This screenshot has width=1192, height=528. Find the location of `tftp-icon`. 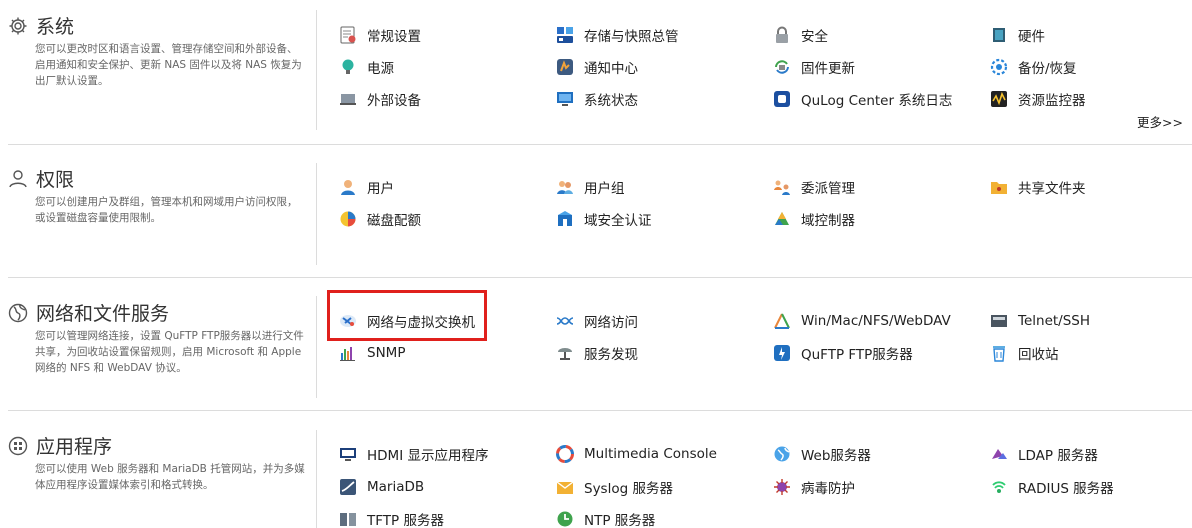

tftp-icon is located at coordinates (348, 518).